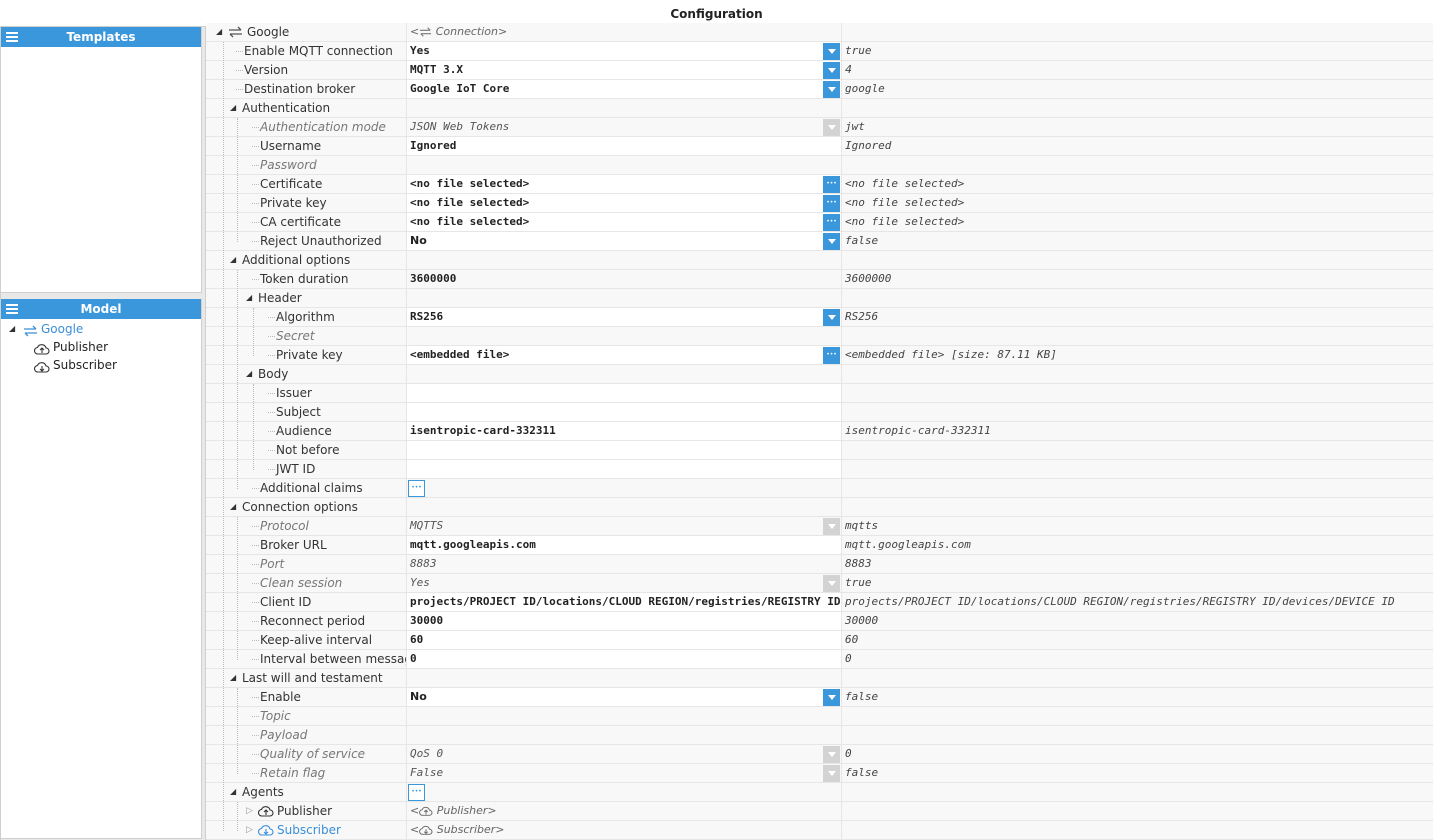  I want to click on property-value-private-key: <no file selected>, so click(623, 203).